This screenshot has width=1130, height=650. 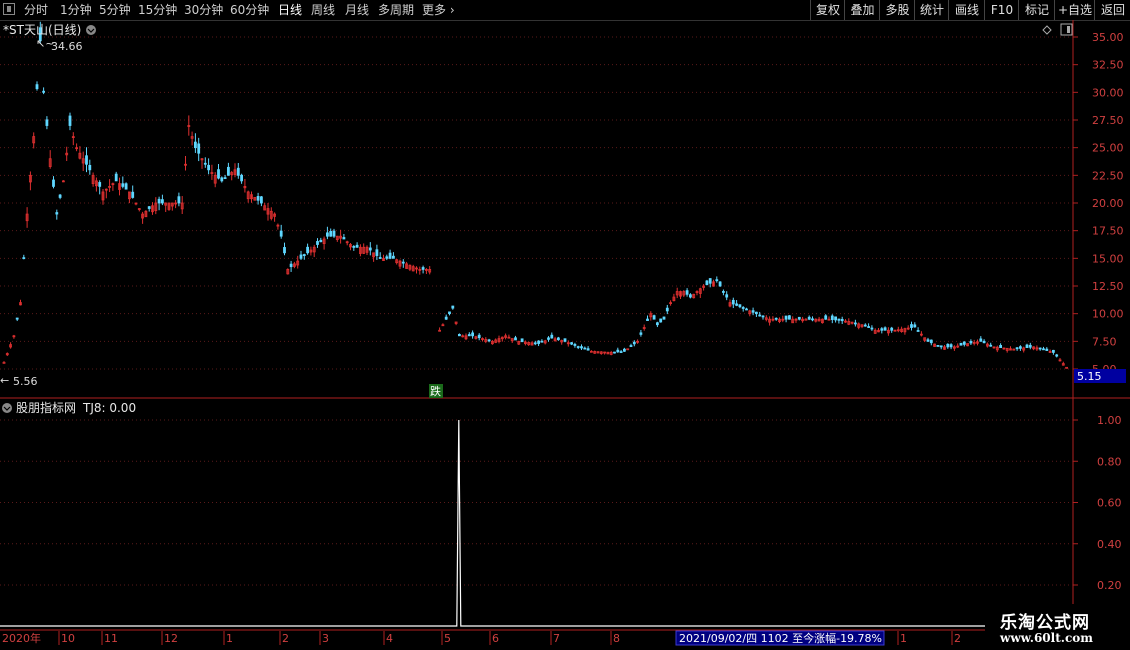 I want to click on month-label: 10, so click(x=68, y=638).